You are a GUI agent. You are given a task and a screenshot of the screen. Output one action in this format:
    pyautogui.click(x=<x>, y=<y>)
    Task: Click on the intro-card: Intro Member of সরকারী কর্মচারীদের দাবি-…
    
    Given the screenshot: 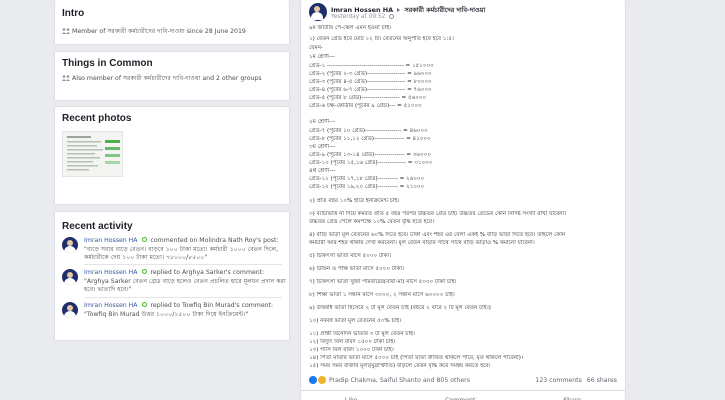 What is the action you would take?
    pyautogui.click(x=172, y=22)
    